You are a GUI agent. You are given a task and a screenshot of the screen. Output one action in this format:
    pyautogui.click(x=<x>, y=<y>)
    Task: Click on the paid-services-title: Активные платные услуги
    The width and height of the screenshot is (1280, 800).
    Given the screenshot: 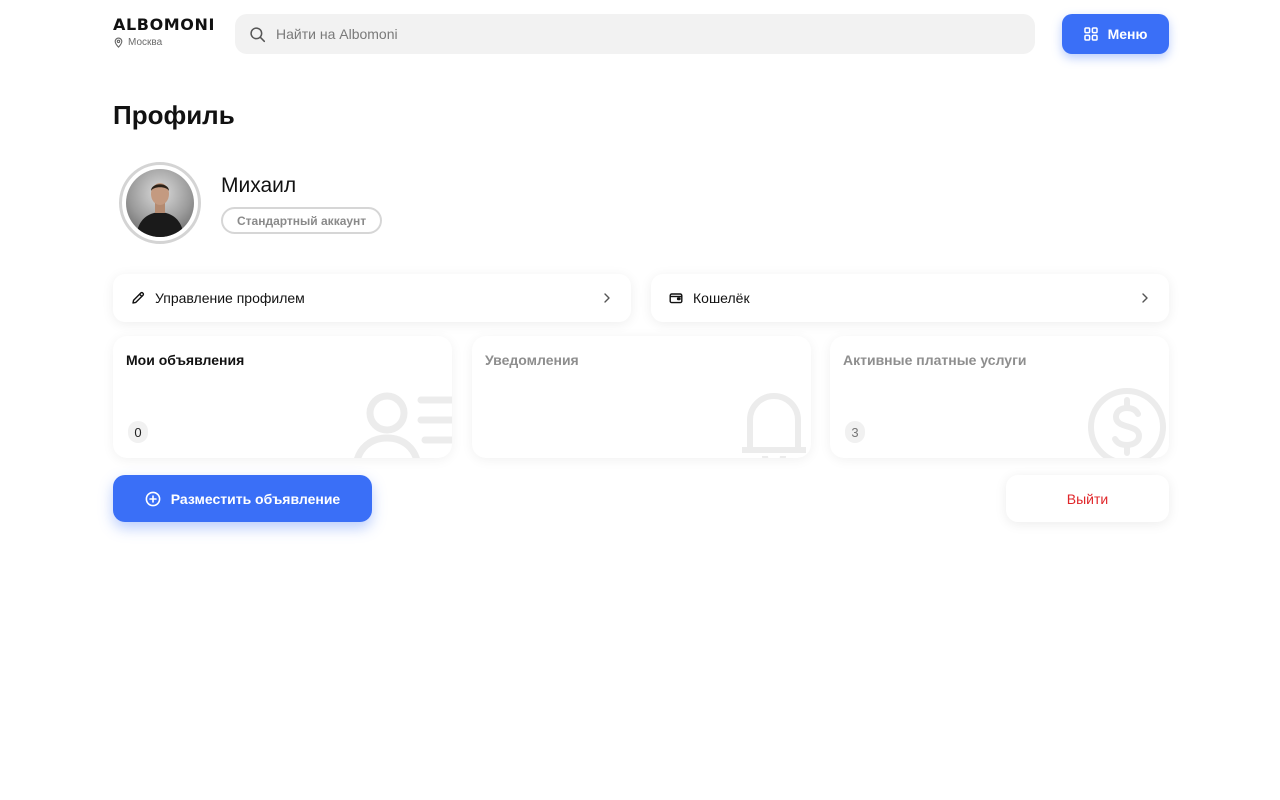 What is the action you would take?
    pyautogui.click(x=935, y=360)
    